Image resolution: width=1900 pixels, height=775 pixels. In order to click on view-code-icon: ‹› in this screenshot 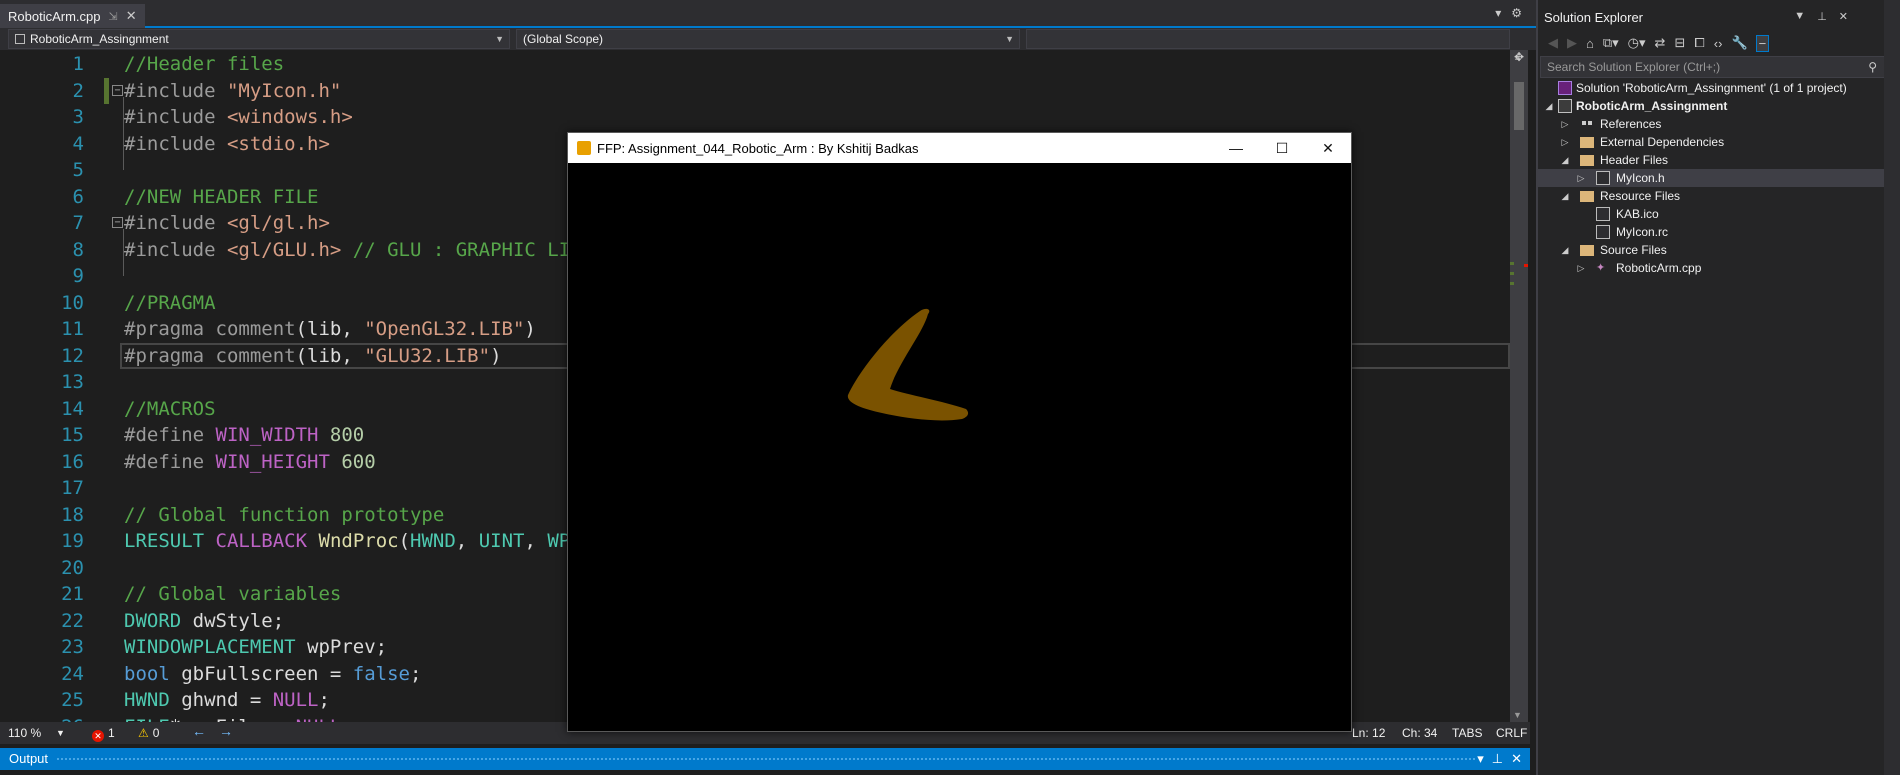, I will do `click(1718, 43)`.